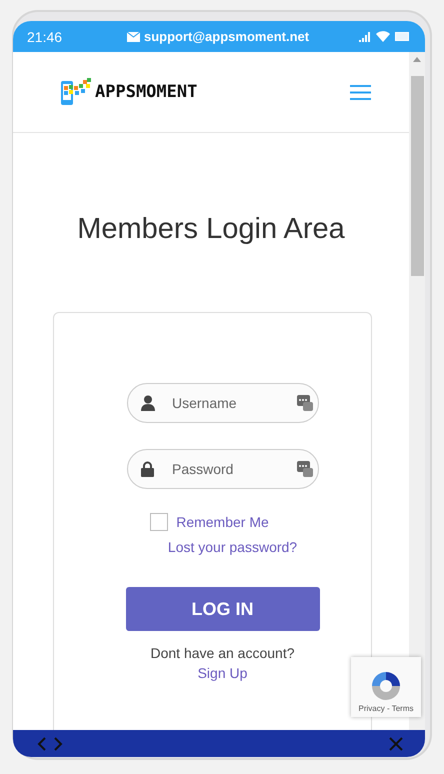  I want to click on signup-link: Sign Up, so click(223, 673).